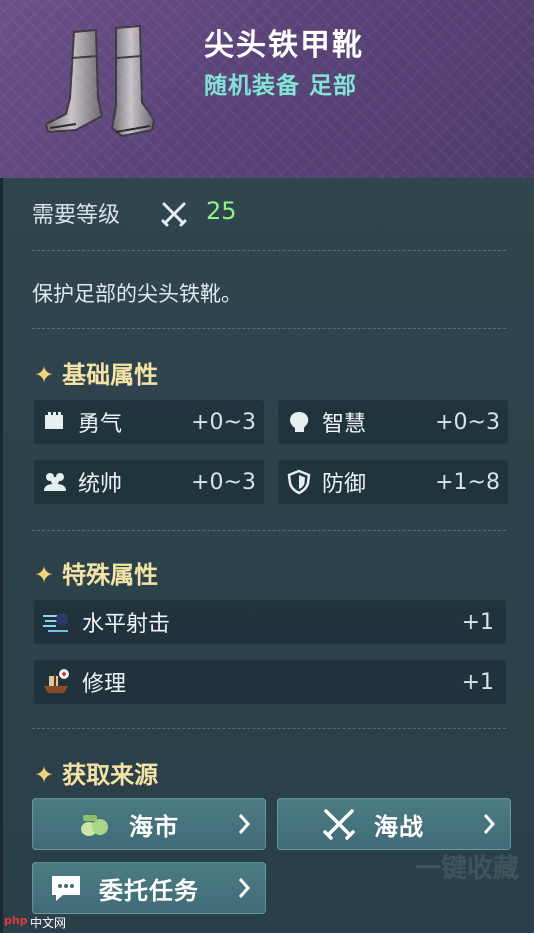 This screenshot has height=933, width=534. I want to click on iron-boots-icon, so click(100, 81).